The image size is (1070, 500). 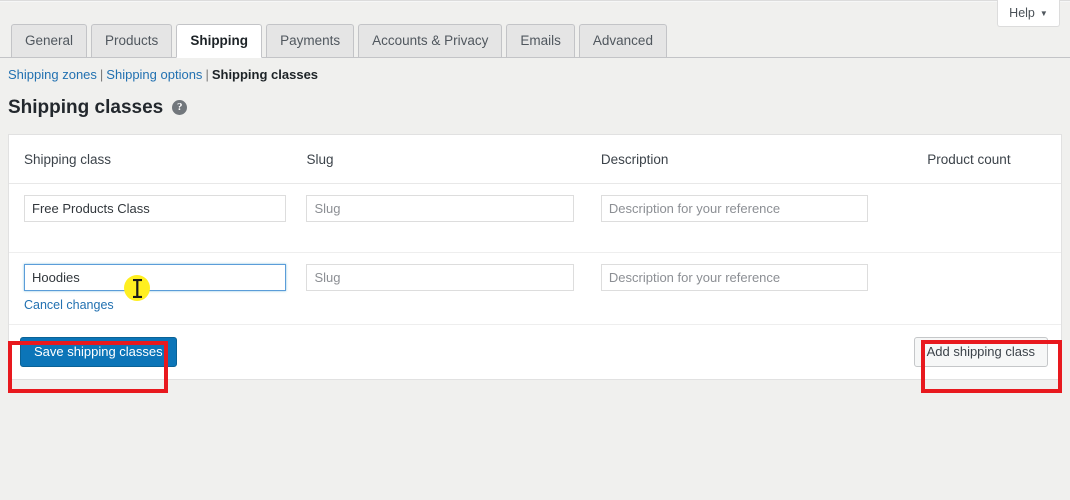 I want to click on tab-shipping: Shipping, so click(x=219, y=41).